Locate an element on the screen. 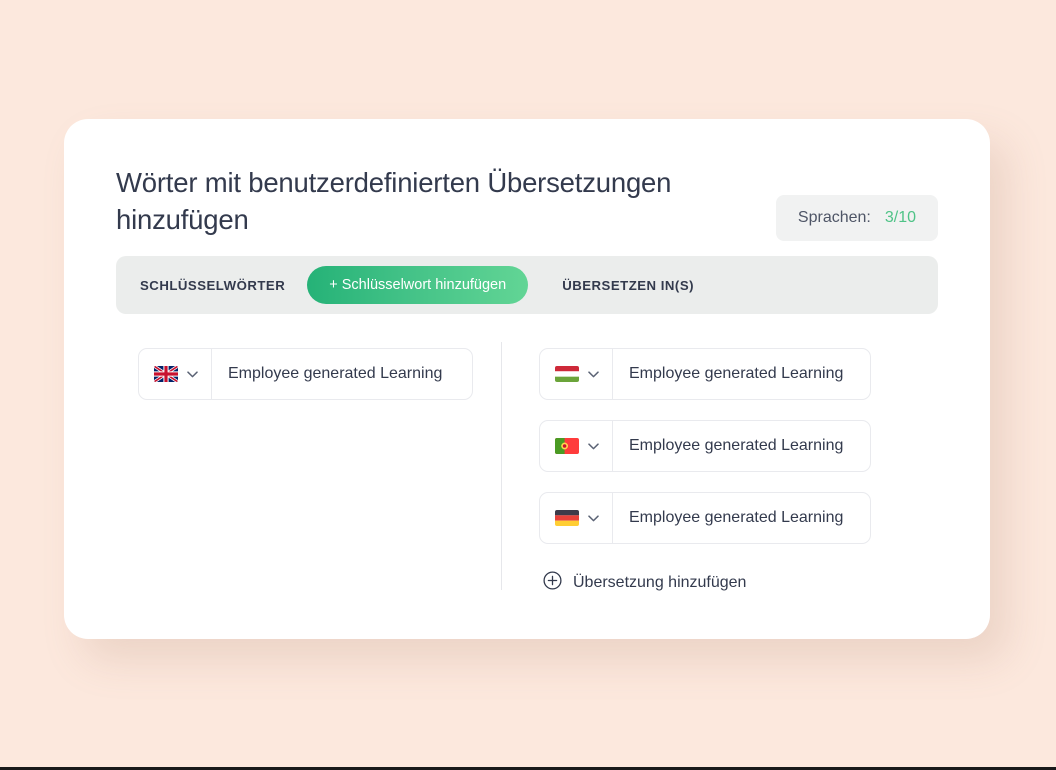 Image resolution: width=1056 pixels, height=770 pixels. languages-badge-label: Sprachen: is located at coordinates (834, 217).